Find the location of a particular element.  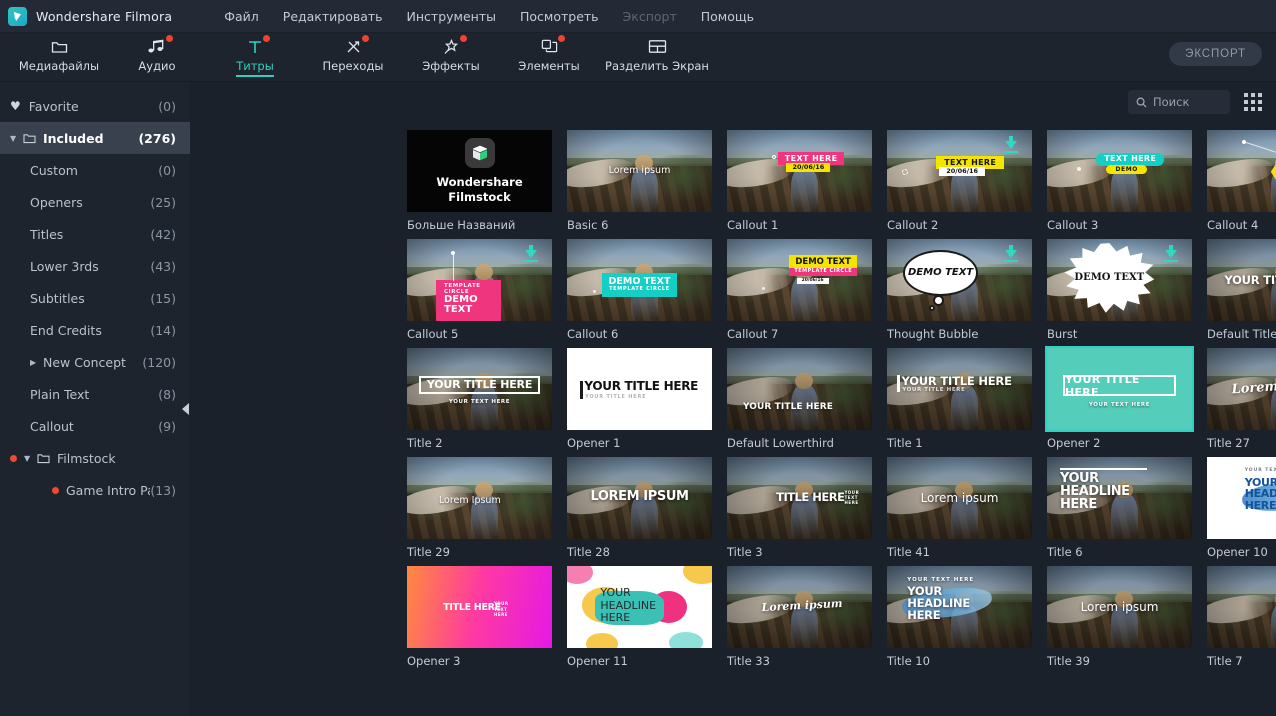

sidebar-item-game-intro-pack: Game Intro Pack(13) is located at coordinates (95, 490).